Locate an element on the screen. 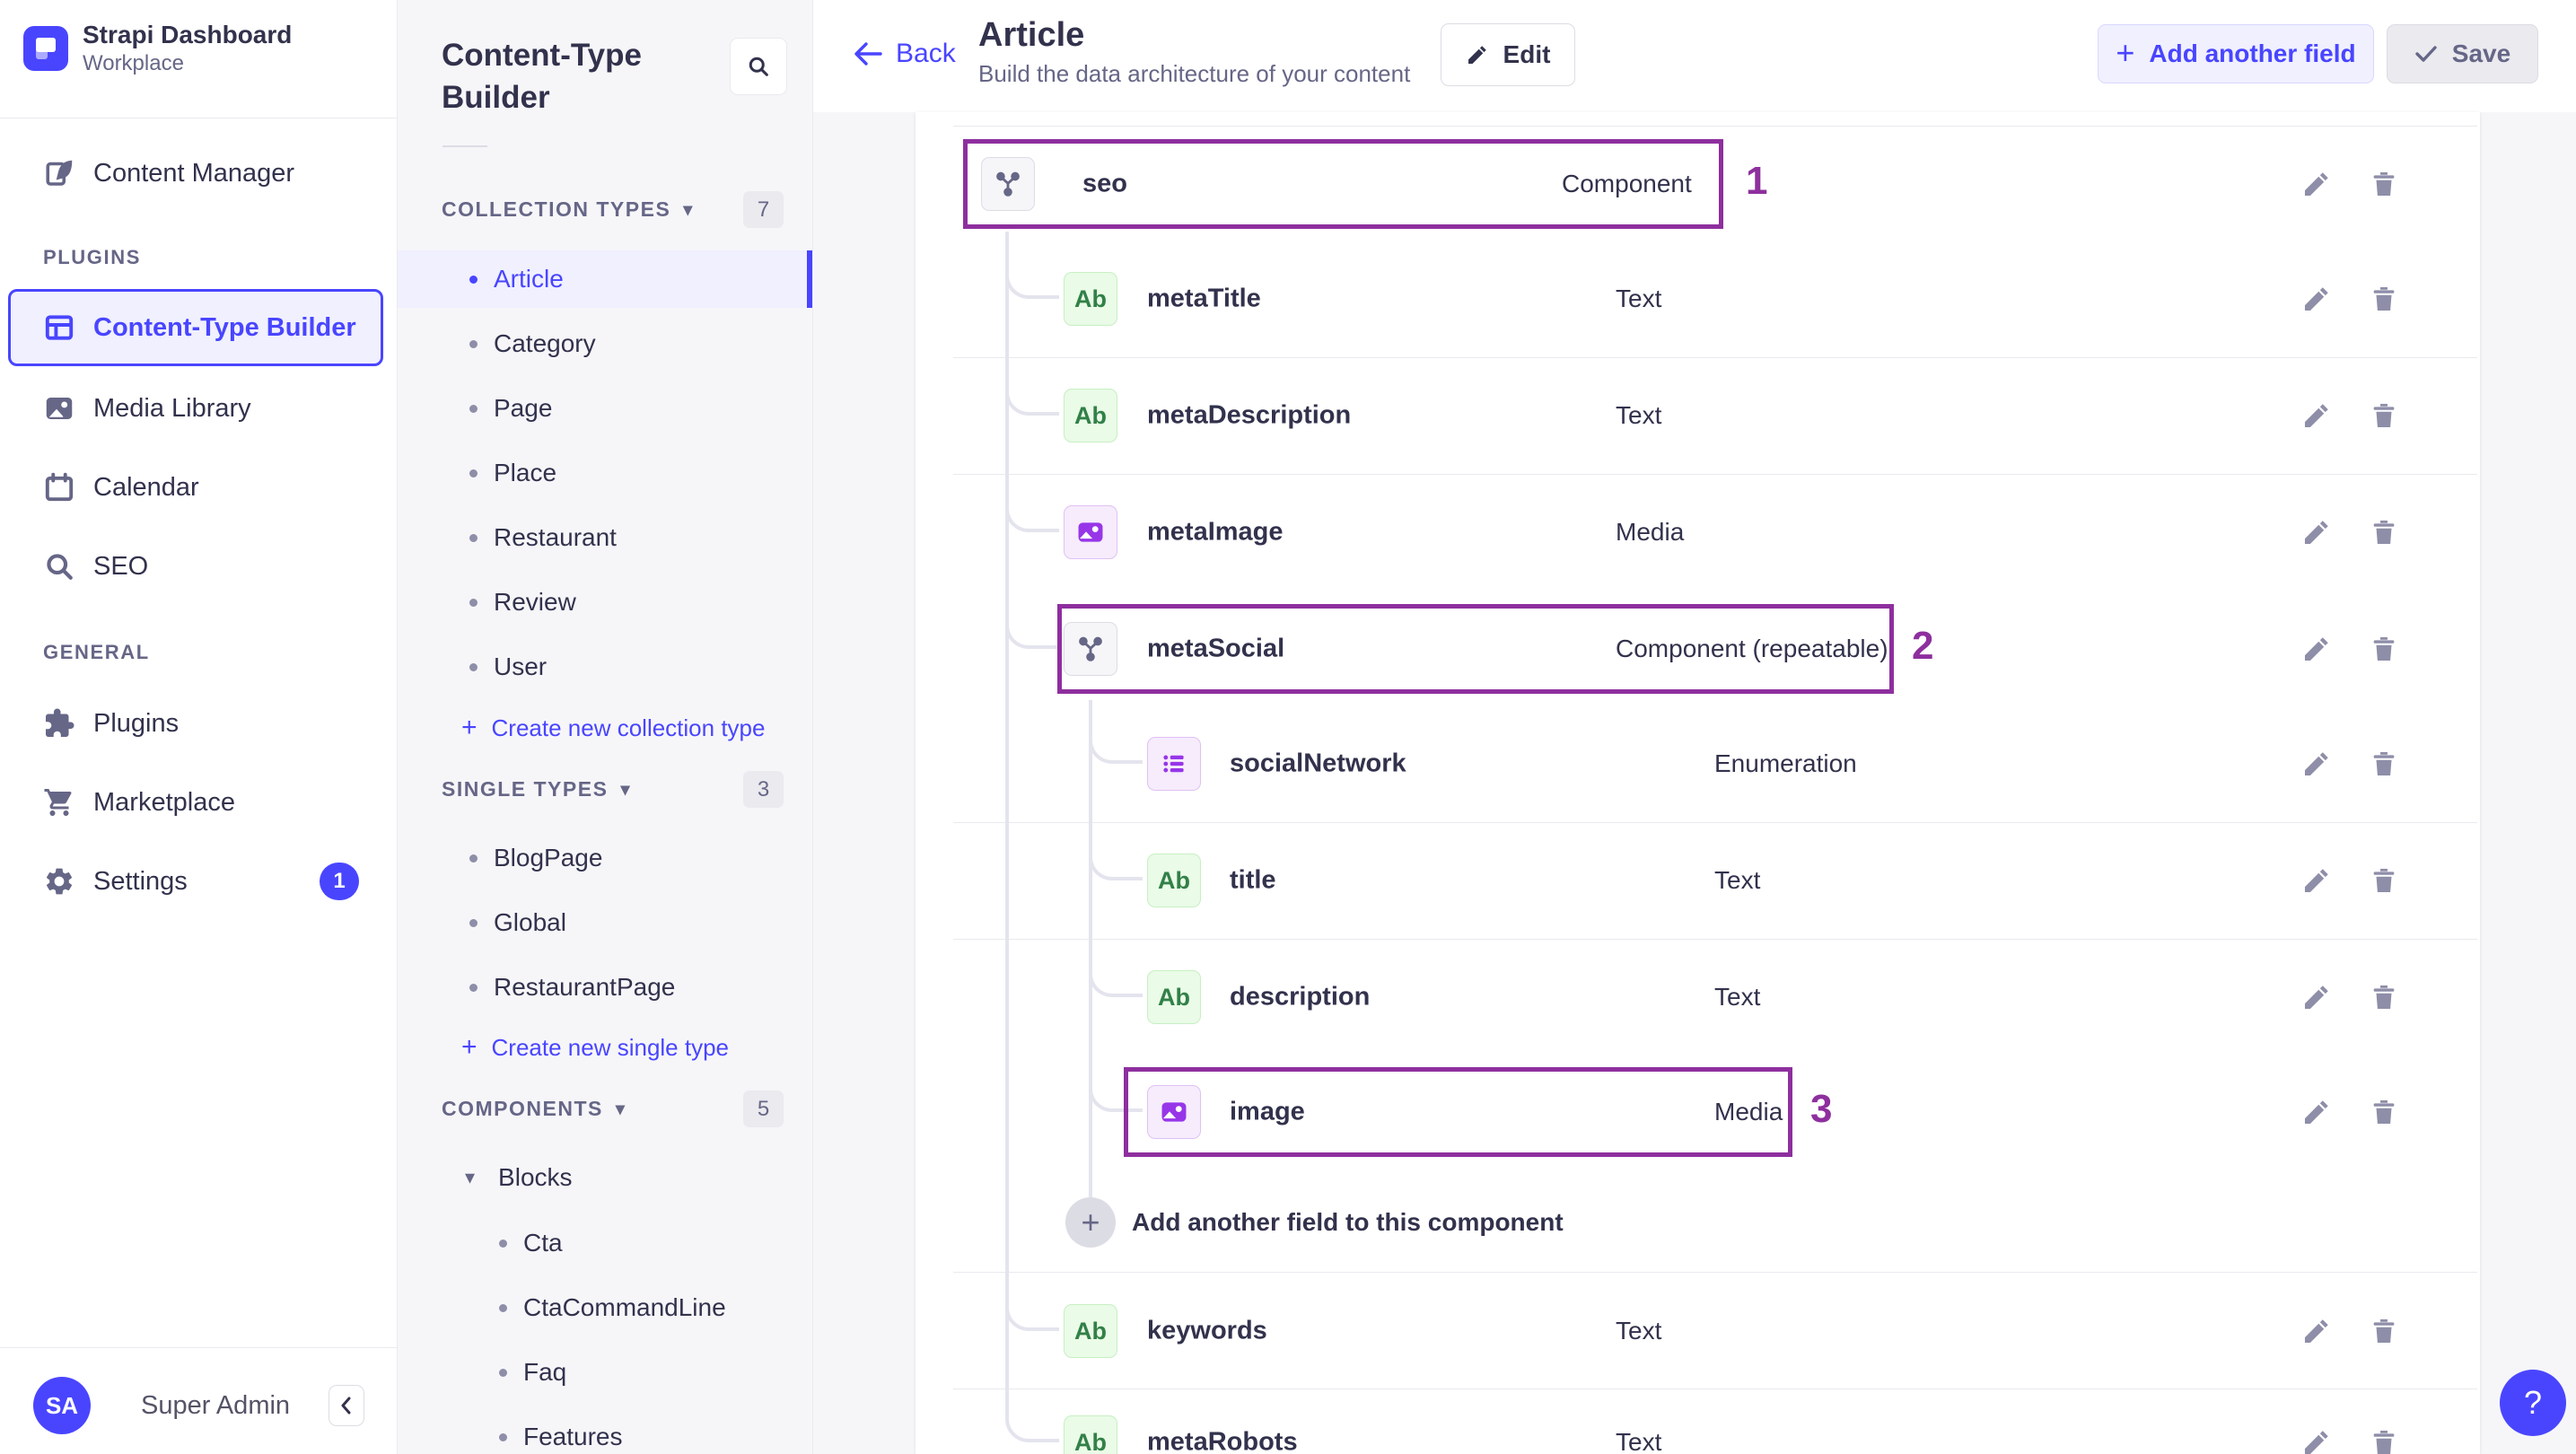  group-header-label: COMPONENTS is located at coordinates (522, 1108).